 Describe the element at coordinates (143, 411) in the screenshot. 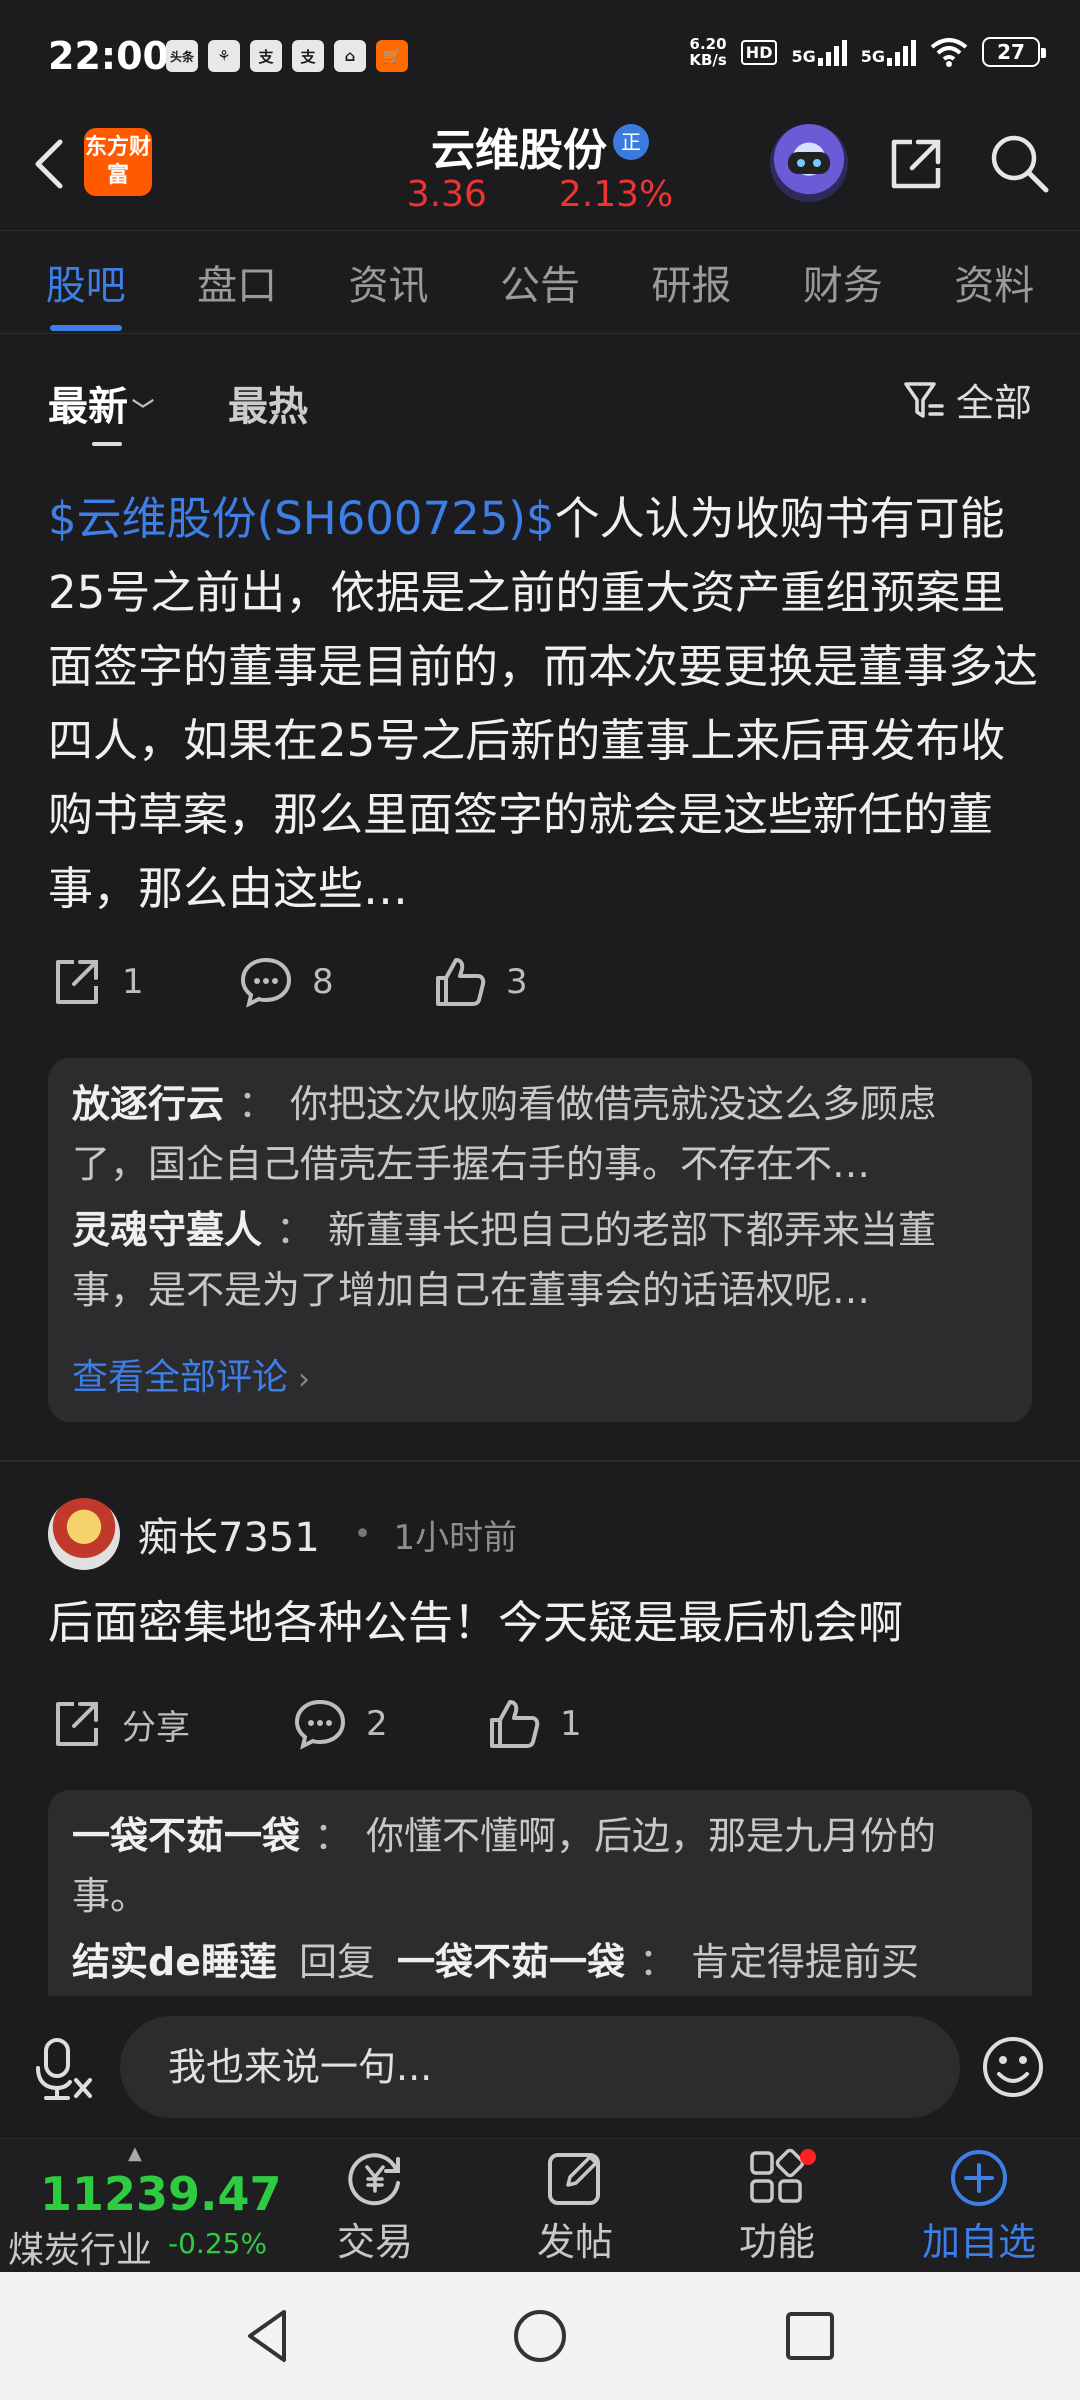

I see `chevron-down-icon: ﹀` at that location.